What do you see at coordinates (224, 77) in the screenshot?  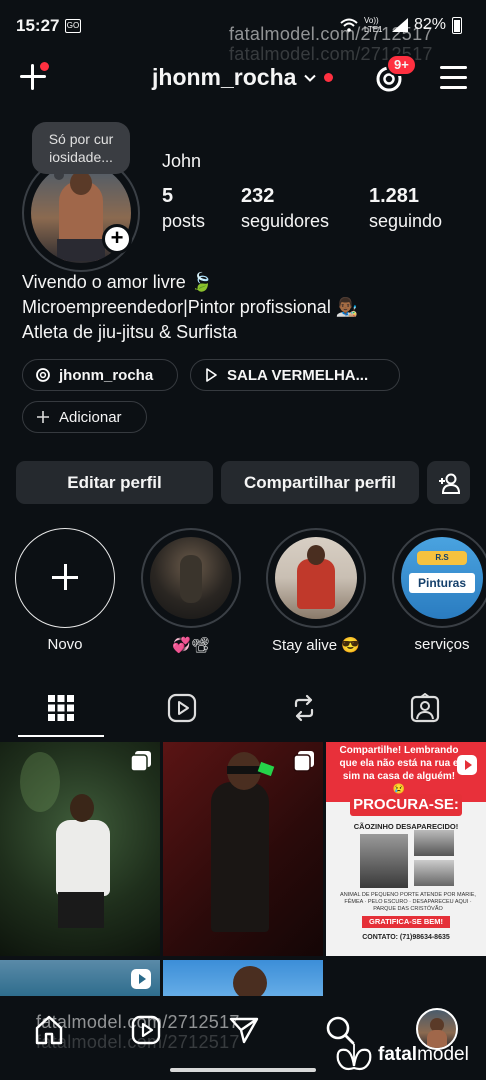 I see `username: jhonm_rocha` at bounding box center [224, 77].